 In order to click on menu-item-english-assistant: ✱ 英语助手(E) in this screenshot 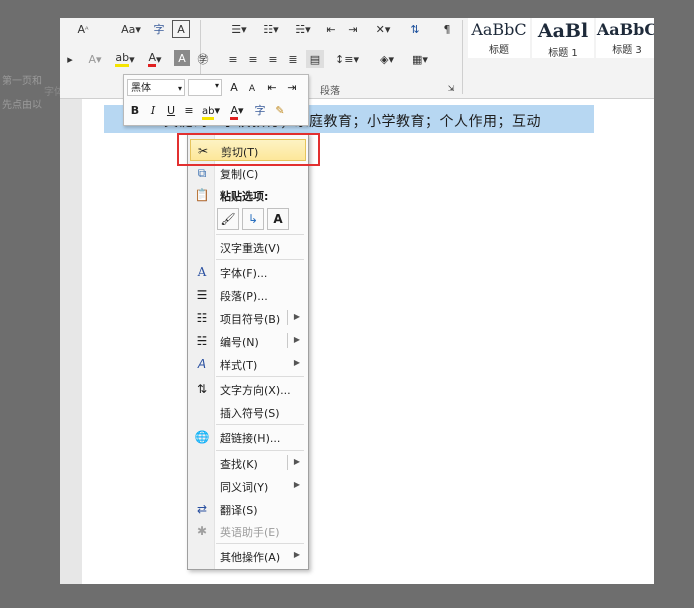, I will do `click(248, 531)`.